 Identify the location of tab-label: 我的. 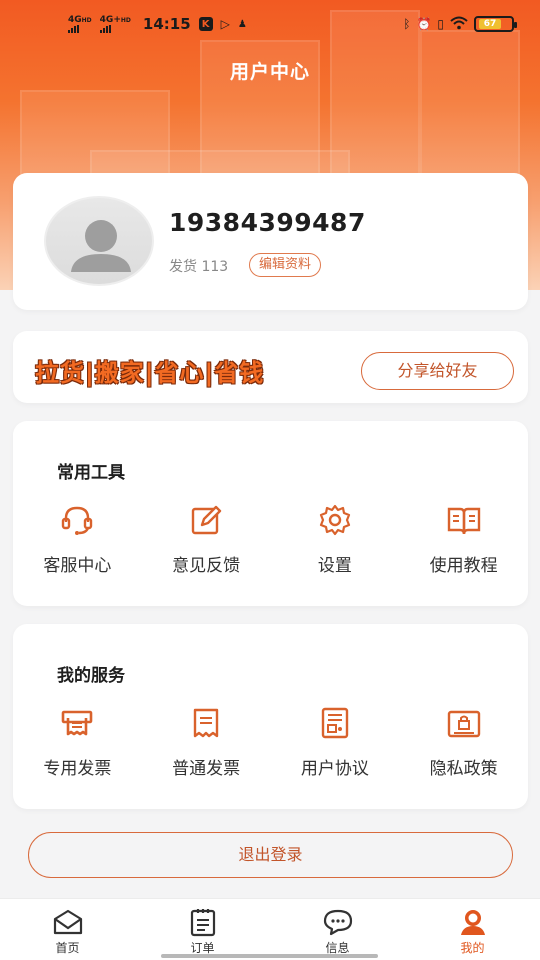
(472, 948).